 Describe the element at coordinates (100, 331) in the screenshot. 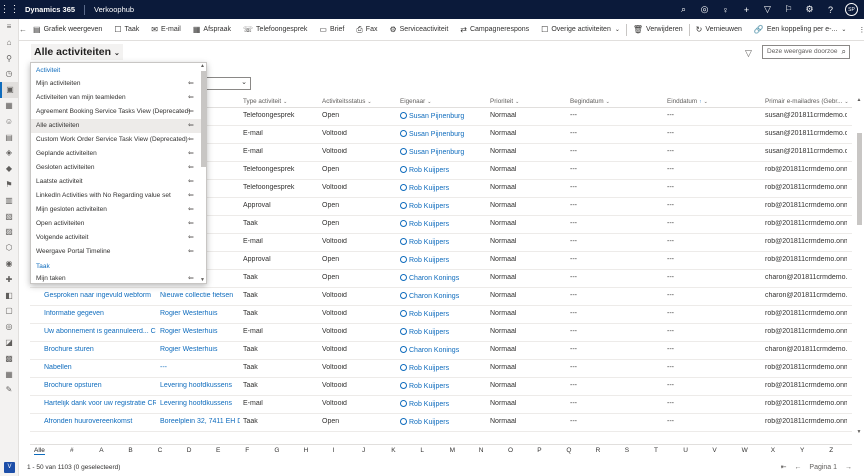

I see `cell-subject: Uw abonnement is geannuleerd... CRM:0` at that location.